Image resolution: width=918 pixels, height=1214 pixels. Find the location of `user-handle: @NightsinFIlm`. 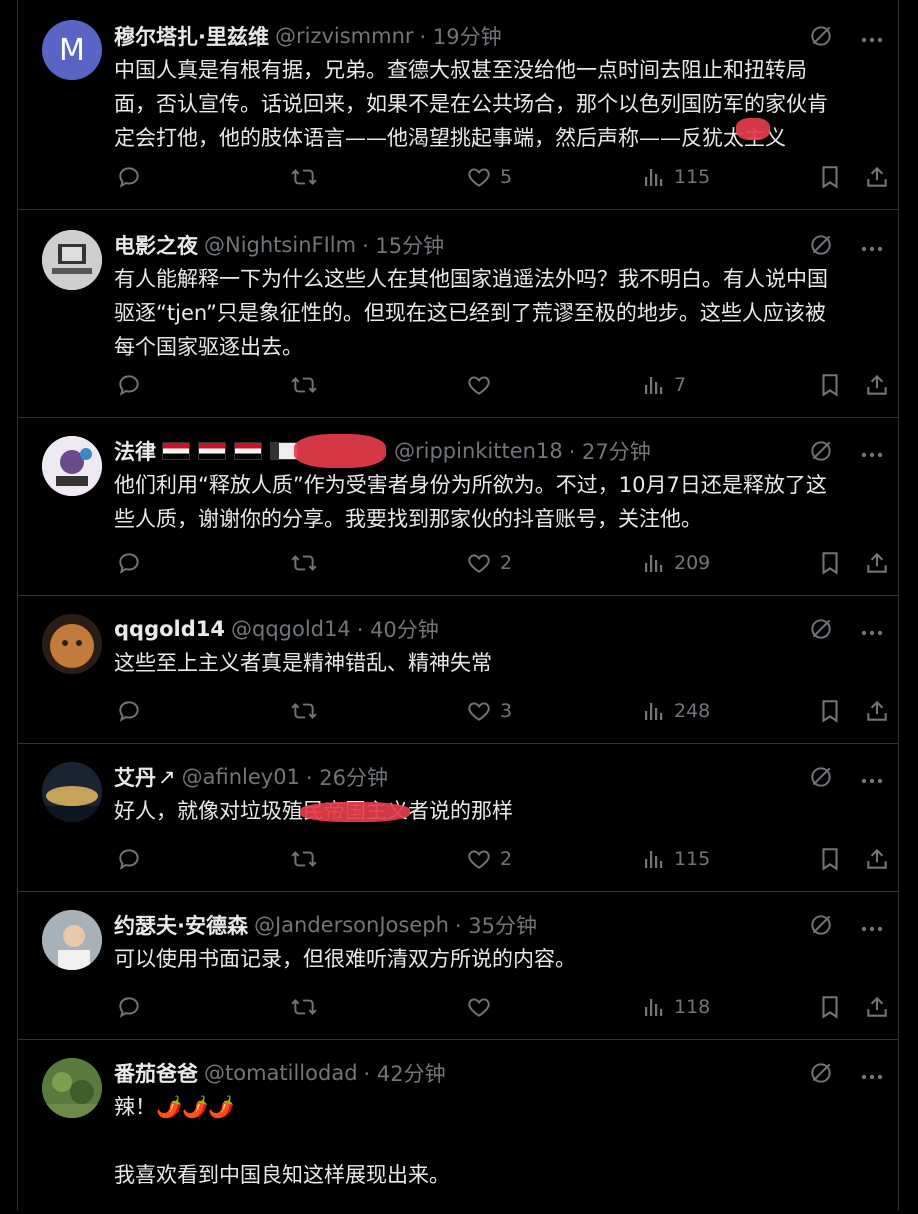

user-handle: @NightsinFIlm is located at coordinates (280, 245).